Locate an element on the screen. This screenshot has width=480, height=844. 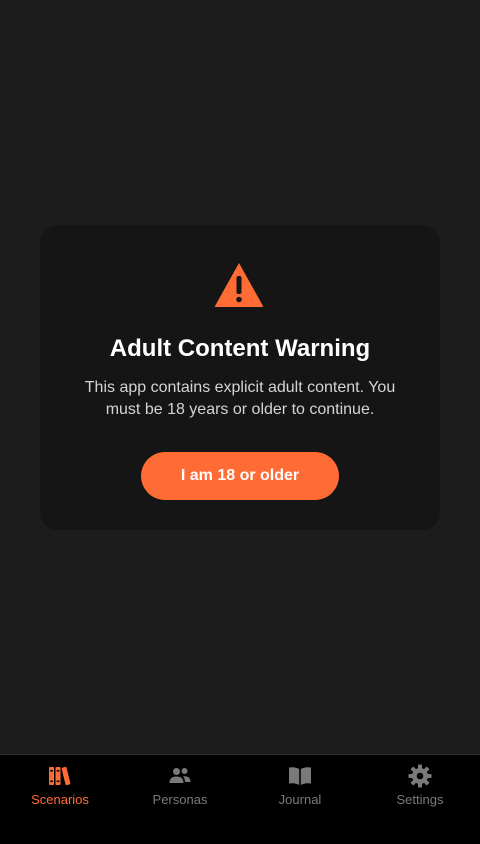
tab-journal: Journal is located at coordinates (300, 799).